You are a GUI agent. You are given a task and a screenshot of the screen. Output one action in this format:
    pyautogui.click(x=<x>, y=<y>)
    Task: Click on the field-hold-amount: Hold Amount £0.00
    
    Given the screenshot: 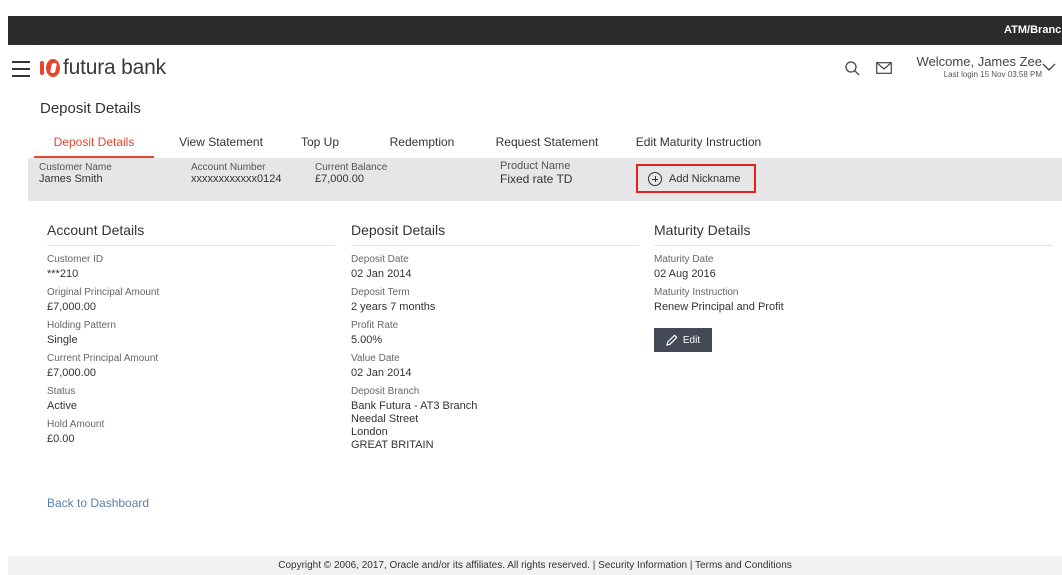 What is the action you would take?
    pyautogui.click(x=76, y=432)
    